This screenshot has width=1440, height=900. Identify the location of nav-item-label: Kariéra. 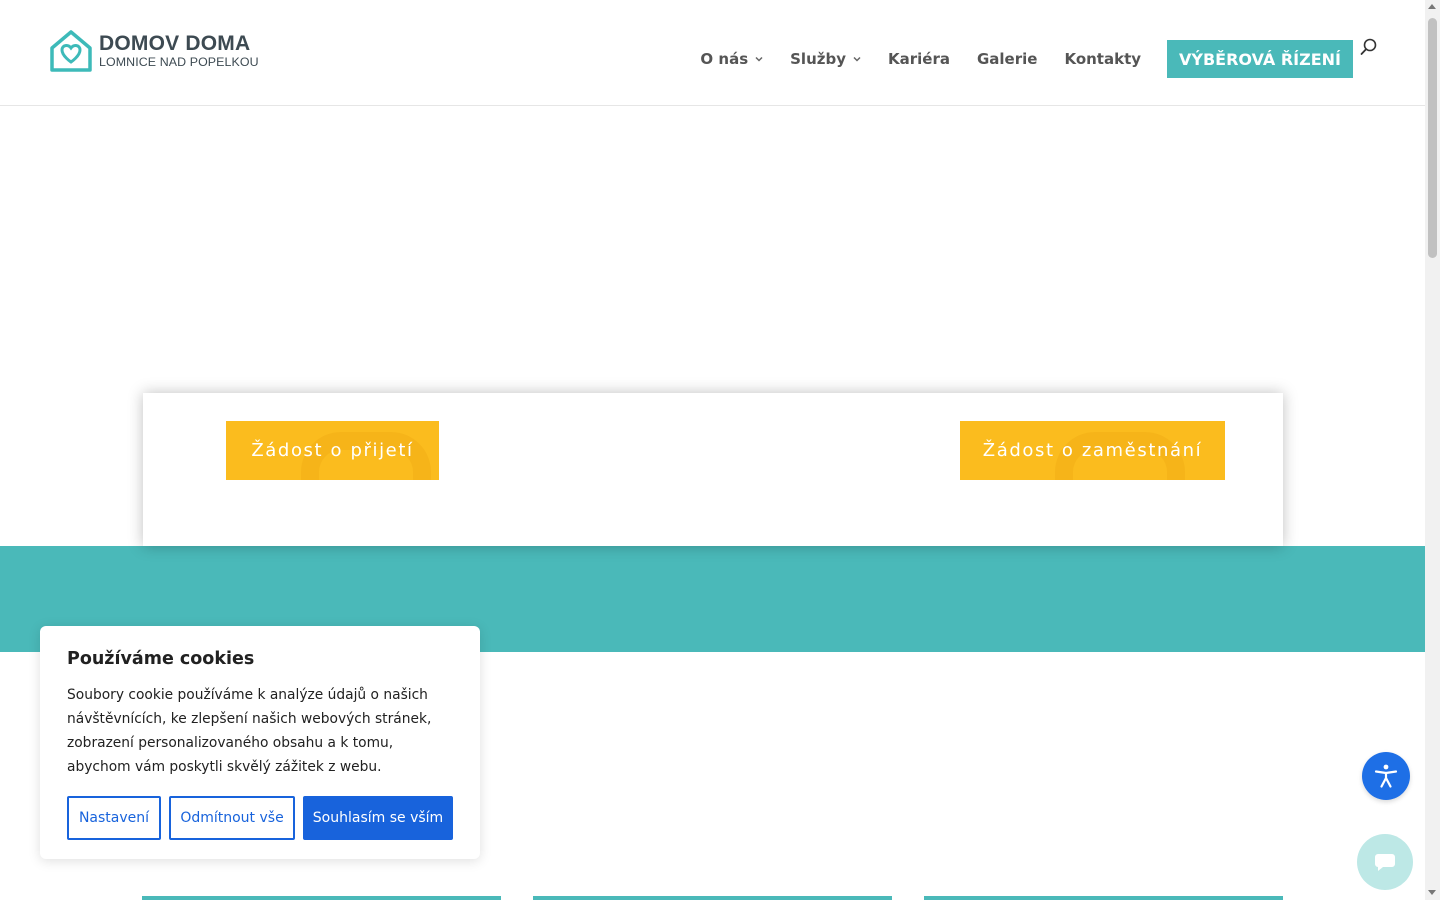
(919, 59).